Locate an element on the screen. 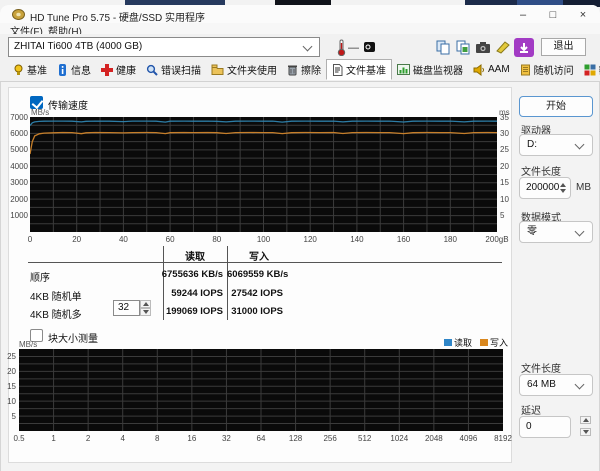 This screenshot has width=600, height=471. col-header-read: 读取 is located at coordinates (195, 257).